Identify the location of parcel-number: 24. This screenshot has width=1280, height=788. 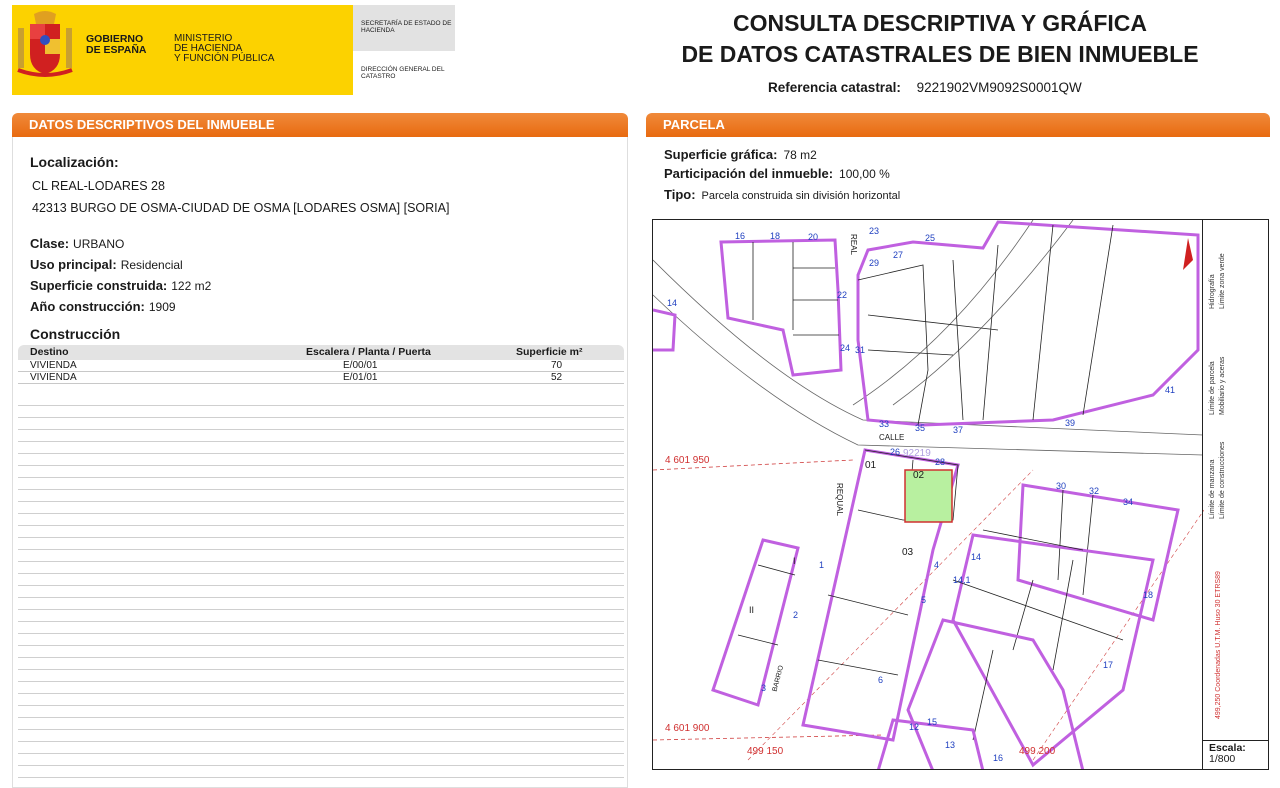
(845, 348).